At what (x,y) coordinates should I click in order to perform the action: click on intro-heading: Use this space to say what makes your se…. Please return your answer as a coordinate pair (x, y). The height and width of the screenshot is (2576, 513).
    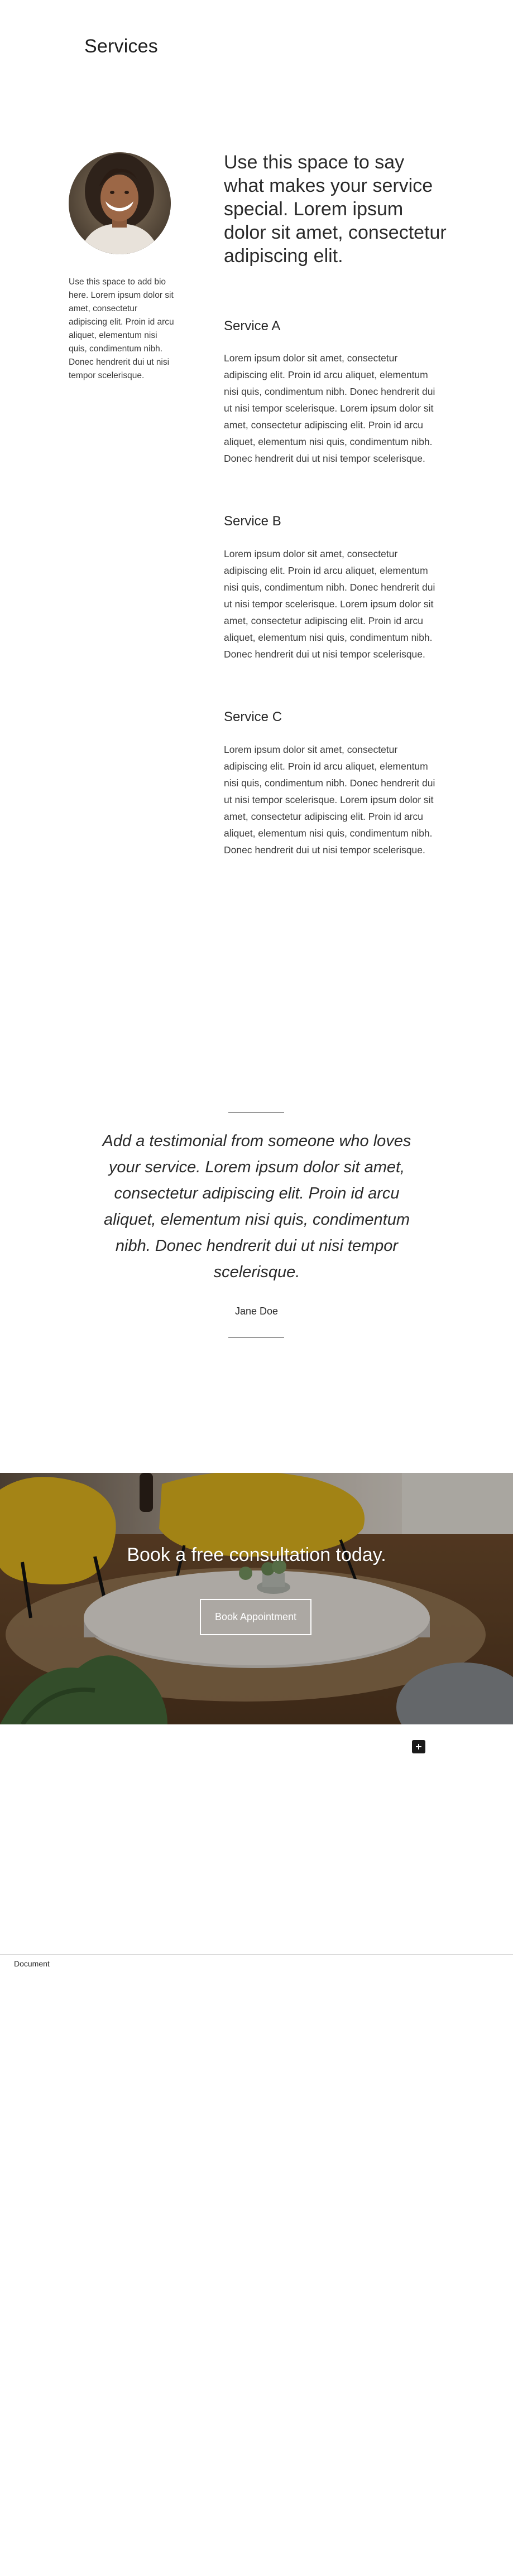
    Looking at the image, I should click on (335, 209).